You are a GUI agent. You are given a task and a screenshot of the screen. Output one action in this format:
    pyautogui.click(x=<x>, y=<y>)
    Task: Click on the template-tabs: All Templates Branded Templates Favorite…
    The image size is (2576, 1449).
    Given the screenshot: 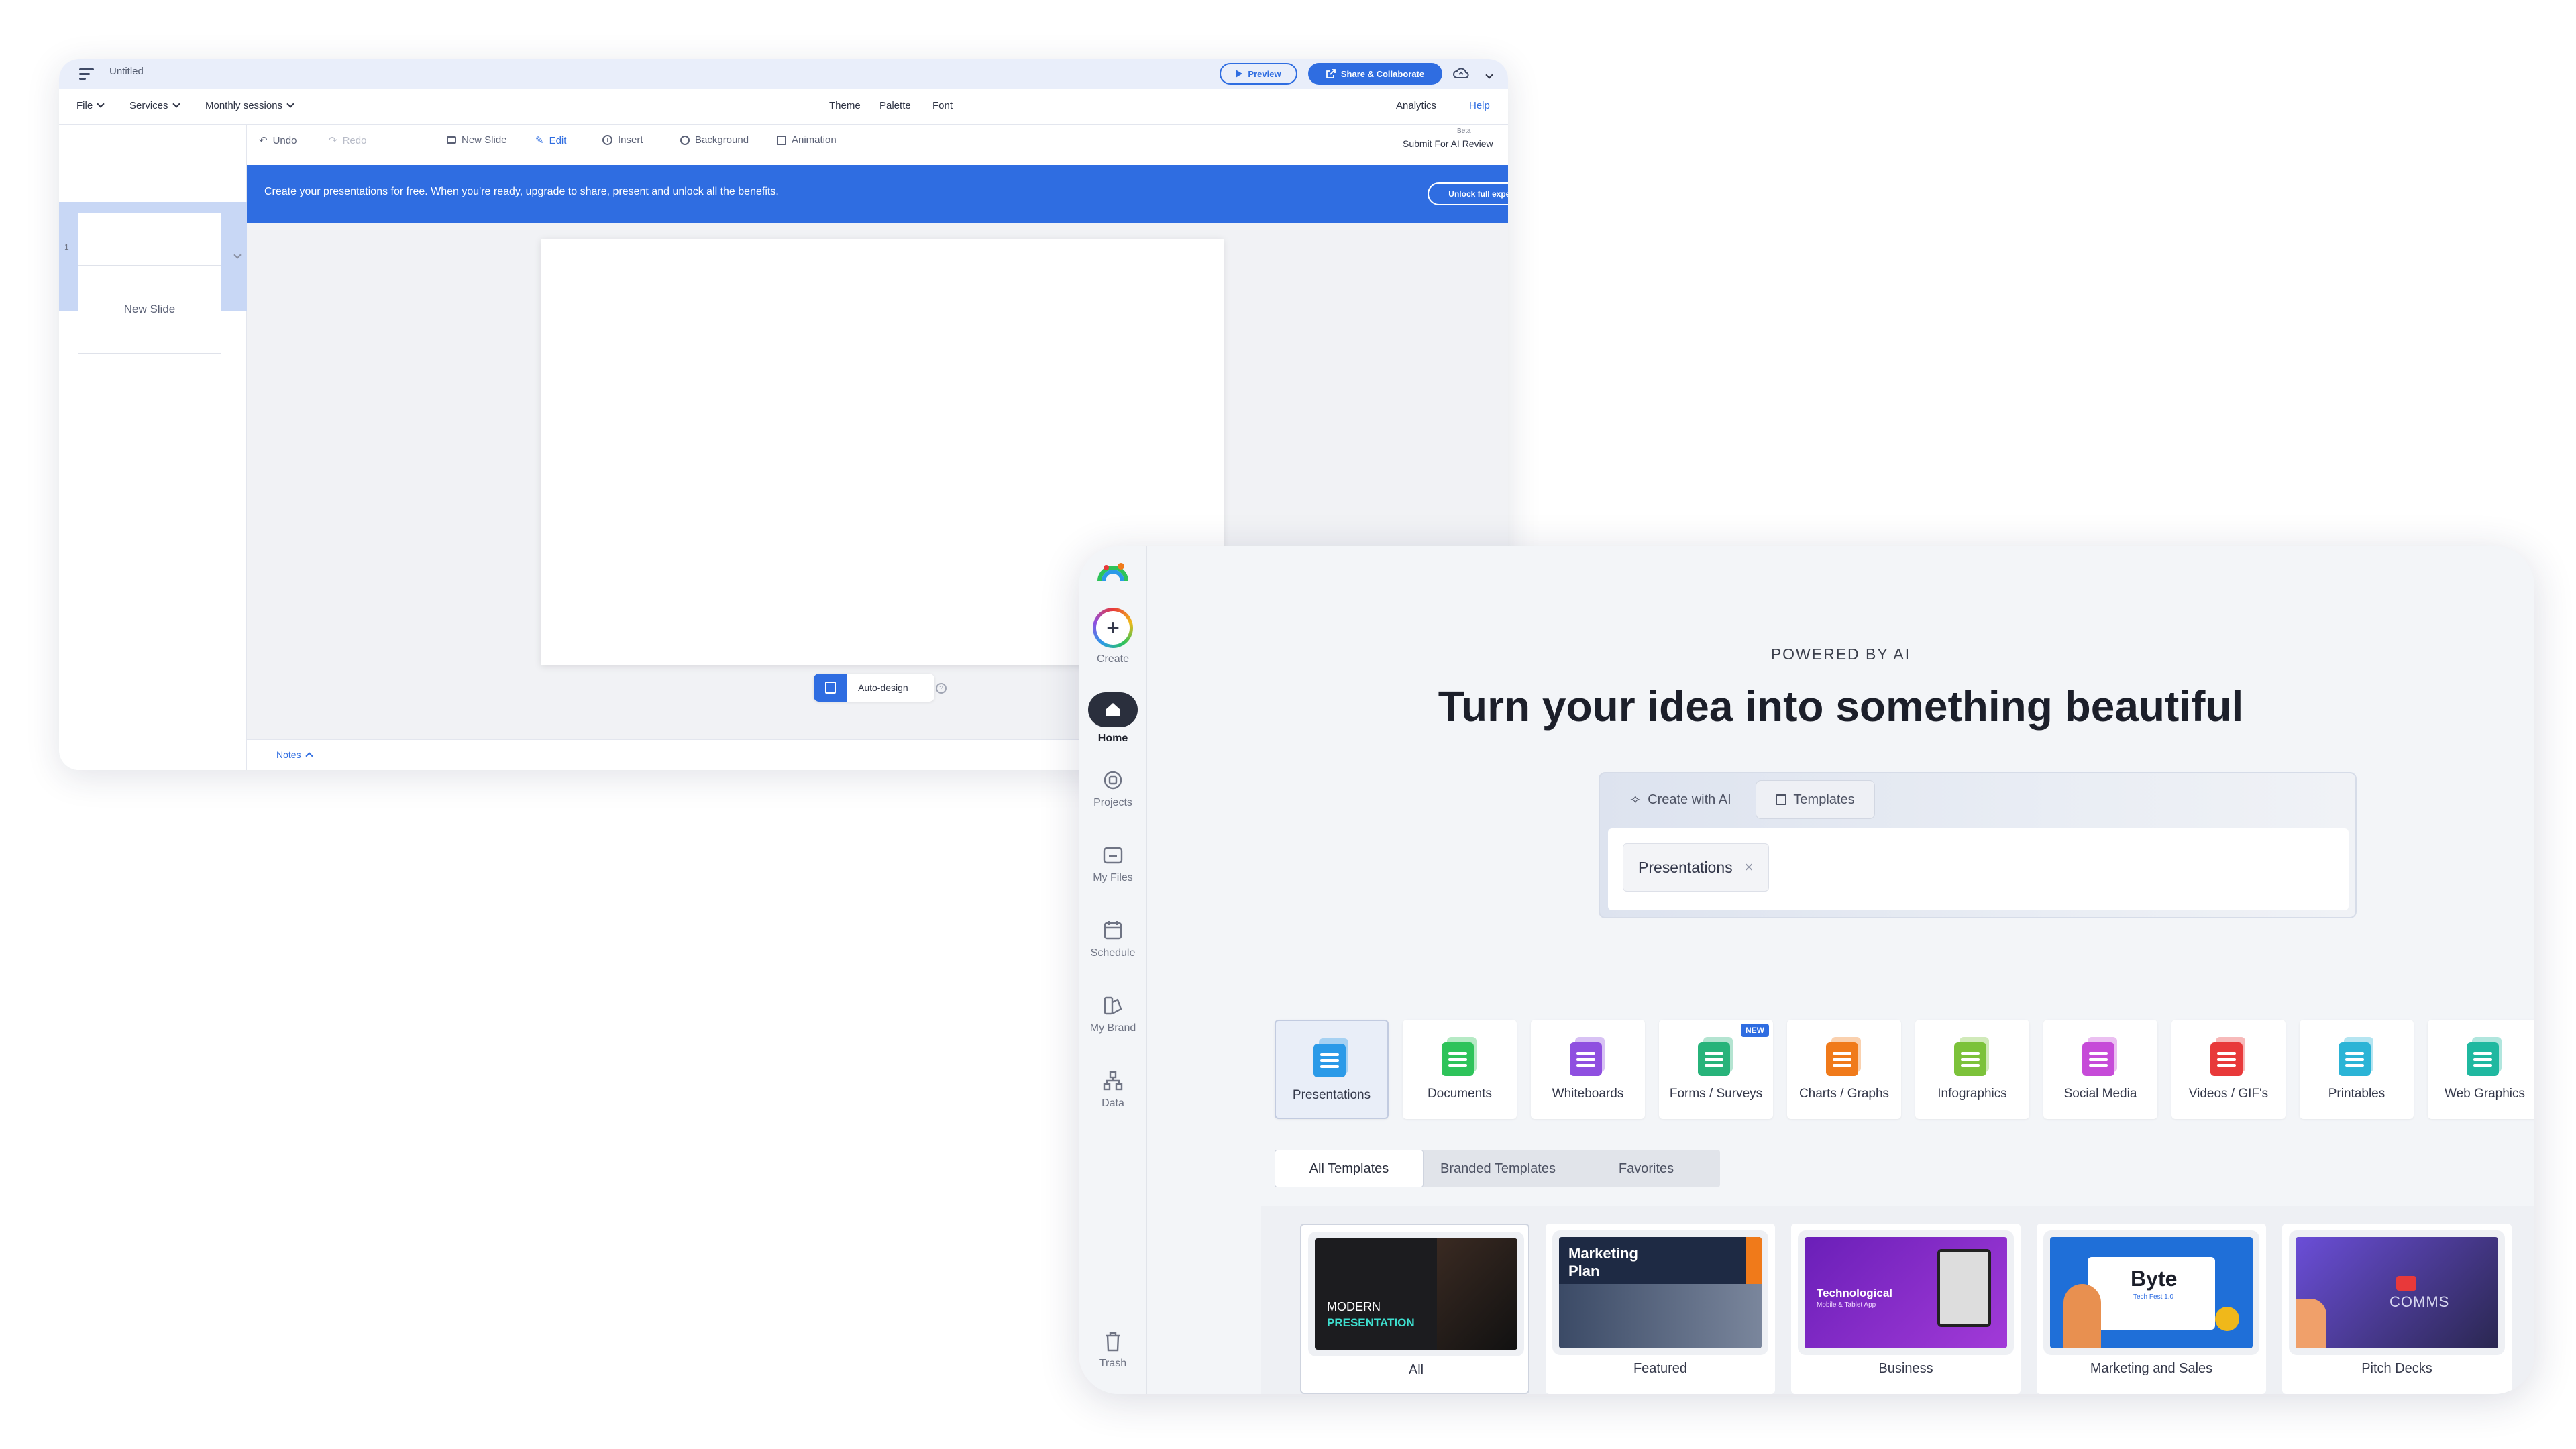 What is the action you would take?
    pyautogui.click(x=1497, y=1168)
    